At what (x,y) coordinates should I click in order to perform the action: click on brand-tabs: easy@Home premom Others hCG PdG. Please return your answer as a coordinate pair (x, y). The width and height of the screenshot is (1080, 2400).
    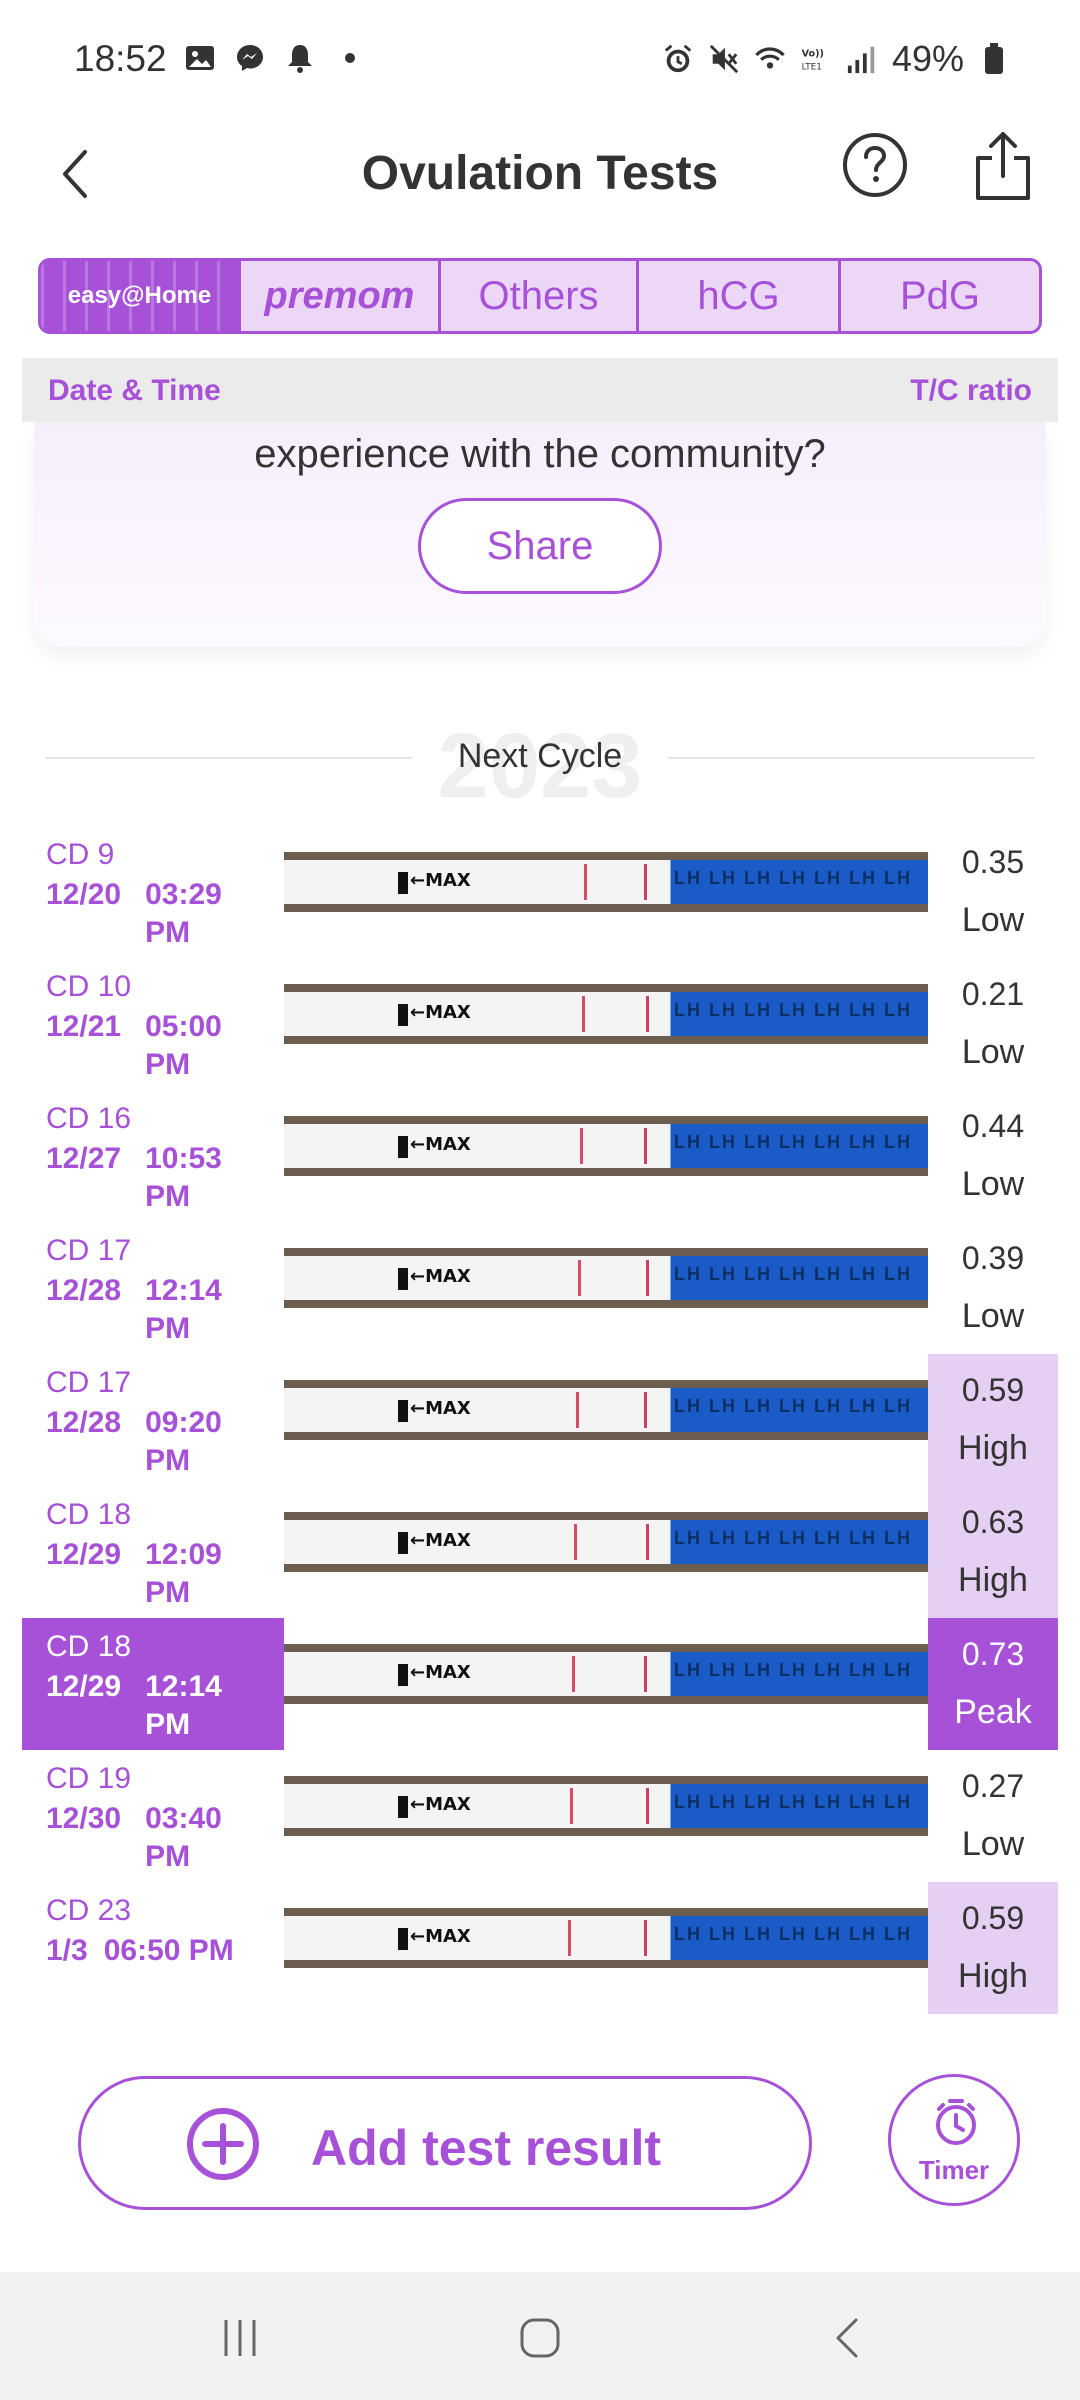
    Looking at the image, I should click on (540, 296).